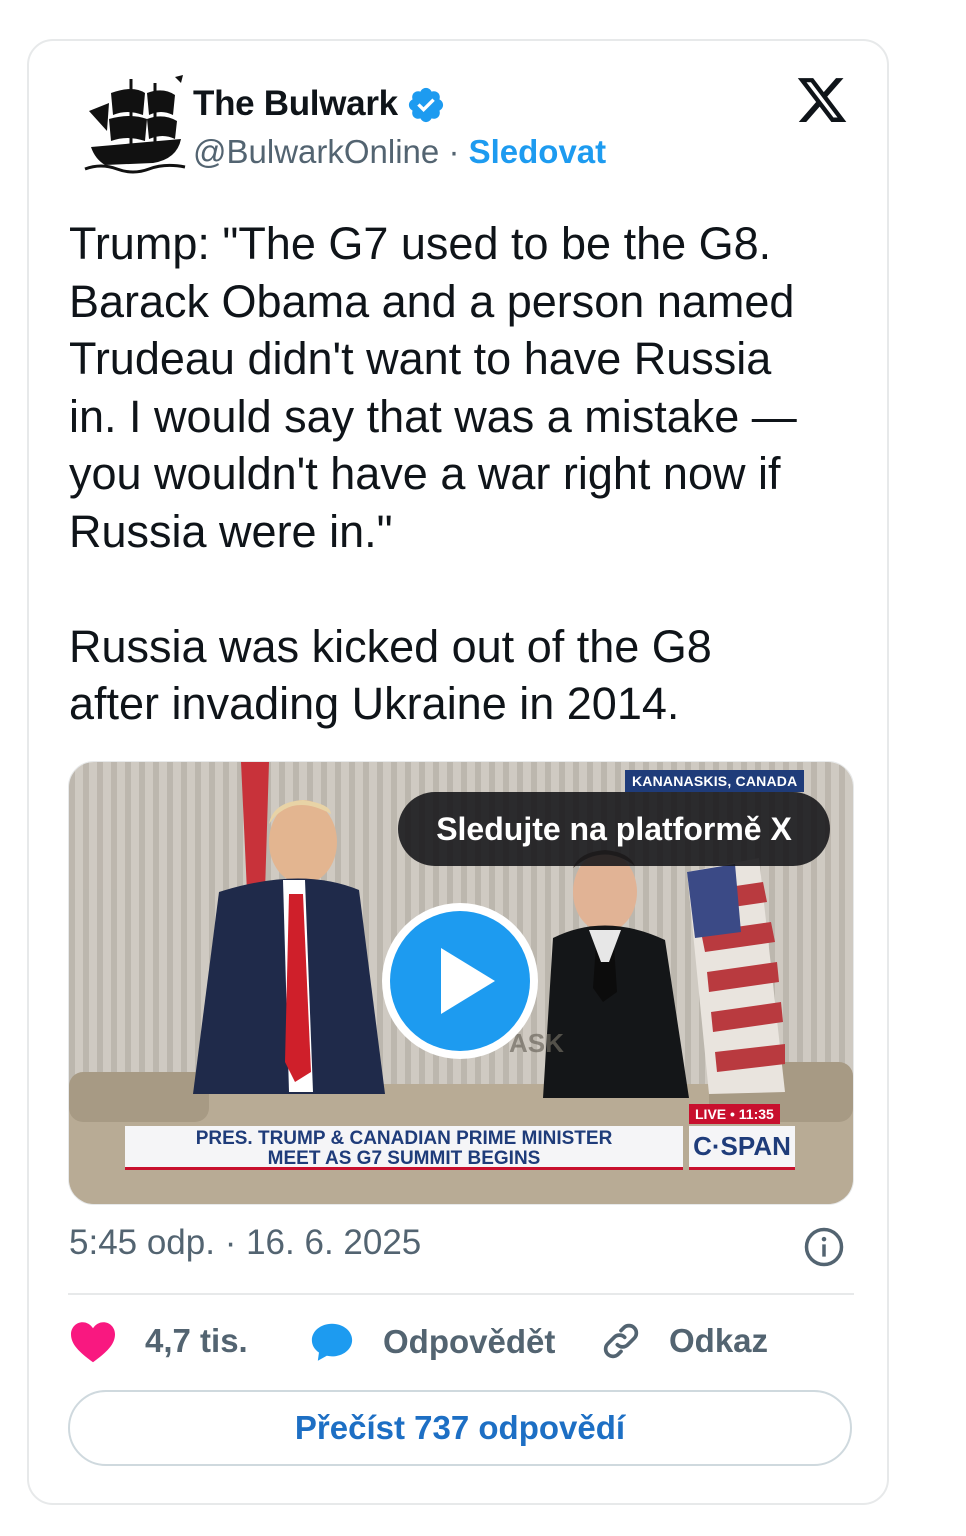 The image size is (966, 1536). Describe the element at coordinates (425, 105) in the screenshot. I see `verified-badge-icon` at that location.